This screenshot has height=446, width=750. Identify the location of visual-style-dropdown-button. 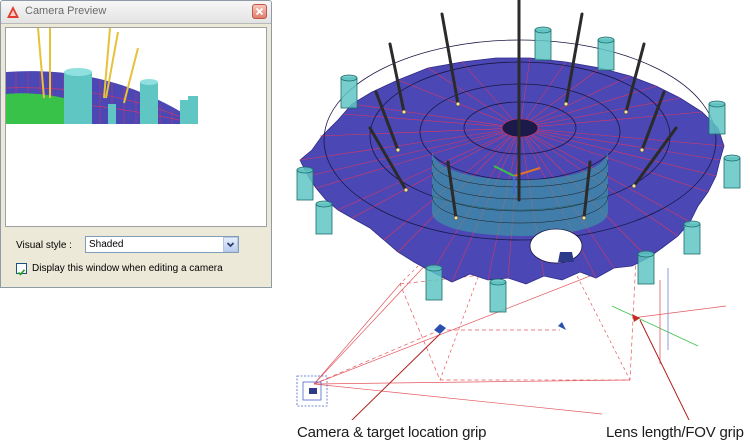
(230, 244).